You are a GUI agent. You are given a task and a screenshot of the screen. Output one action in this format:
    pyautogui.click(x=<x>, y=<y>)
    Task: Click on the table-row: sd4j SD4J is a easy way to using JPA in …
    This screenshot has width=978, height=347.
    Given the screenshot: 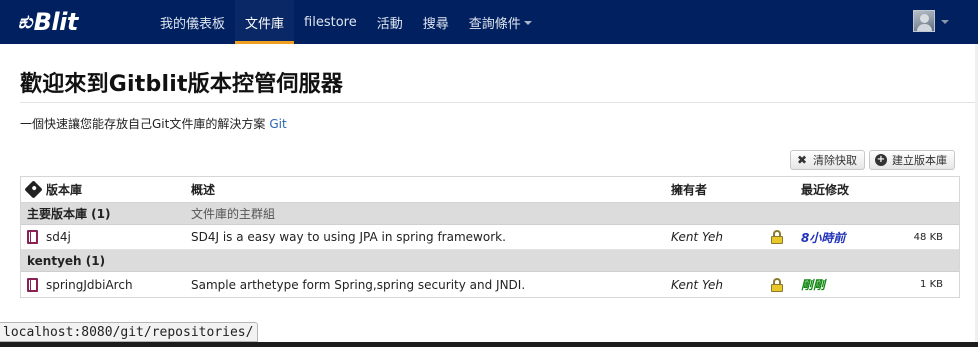 What is the action you would take?
    pyautogui.click(x=490, y=237)
    